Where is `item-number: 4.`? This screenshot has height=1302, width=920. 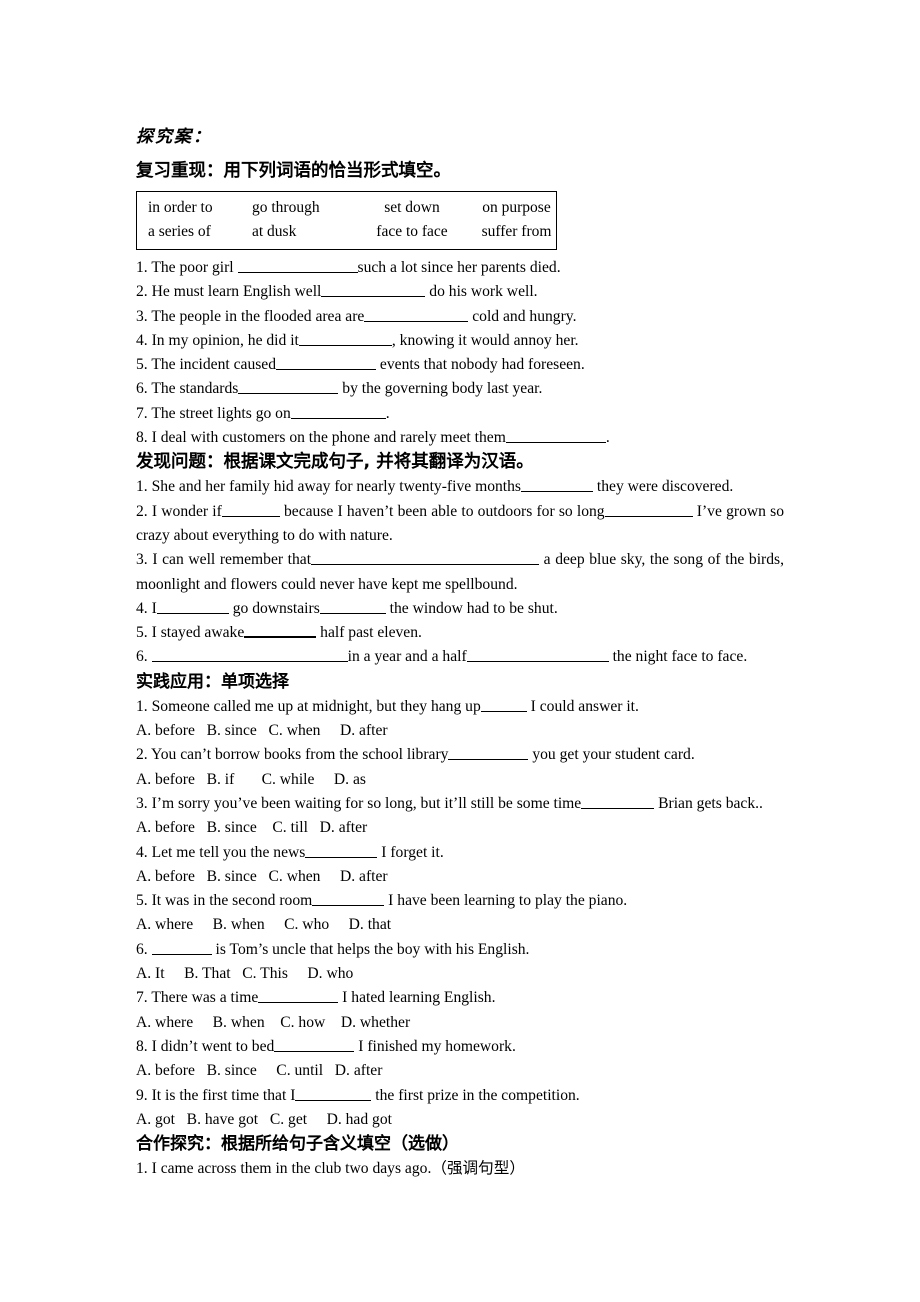
item-number: 4. is located at coordinates (142, 340).